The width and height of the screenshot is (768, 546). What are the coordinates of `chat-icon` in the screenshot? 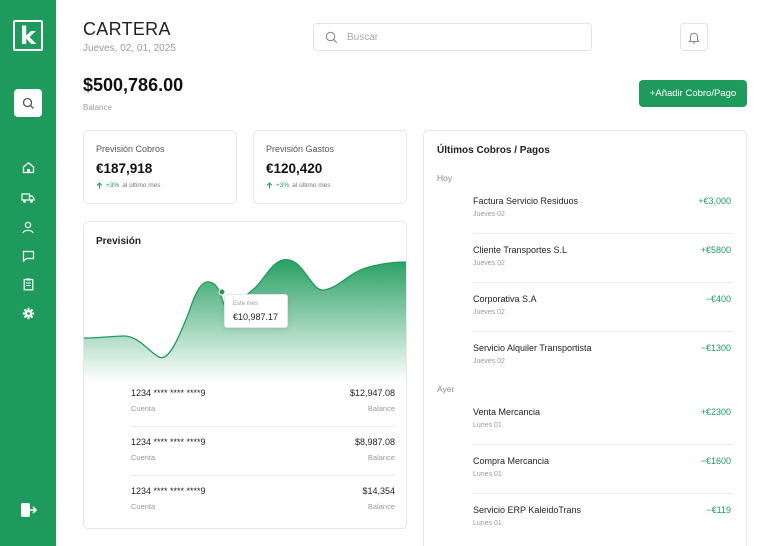 It's located at (28, 256).